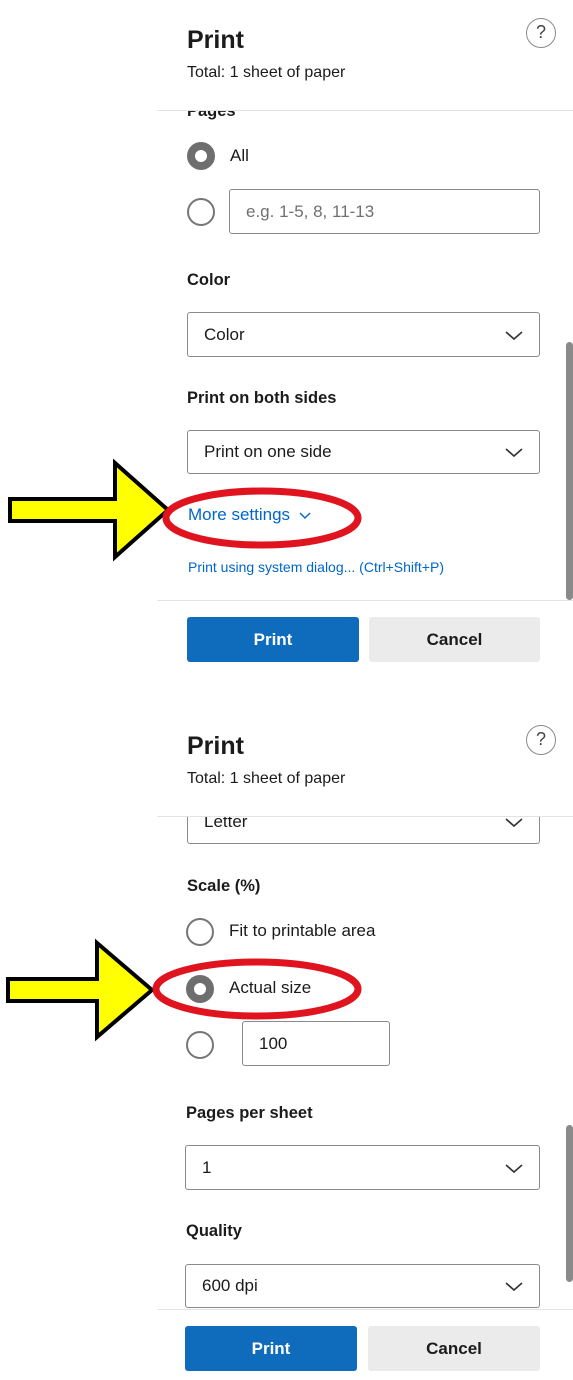 This screenshot has height=1380, width=573. Describe the element at coordinates (569, 471) in the screenshot. I see `scrollbar-thumb` at that location.